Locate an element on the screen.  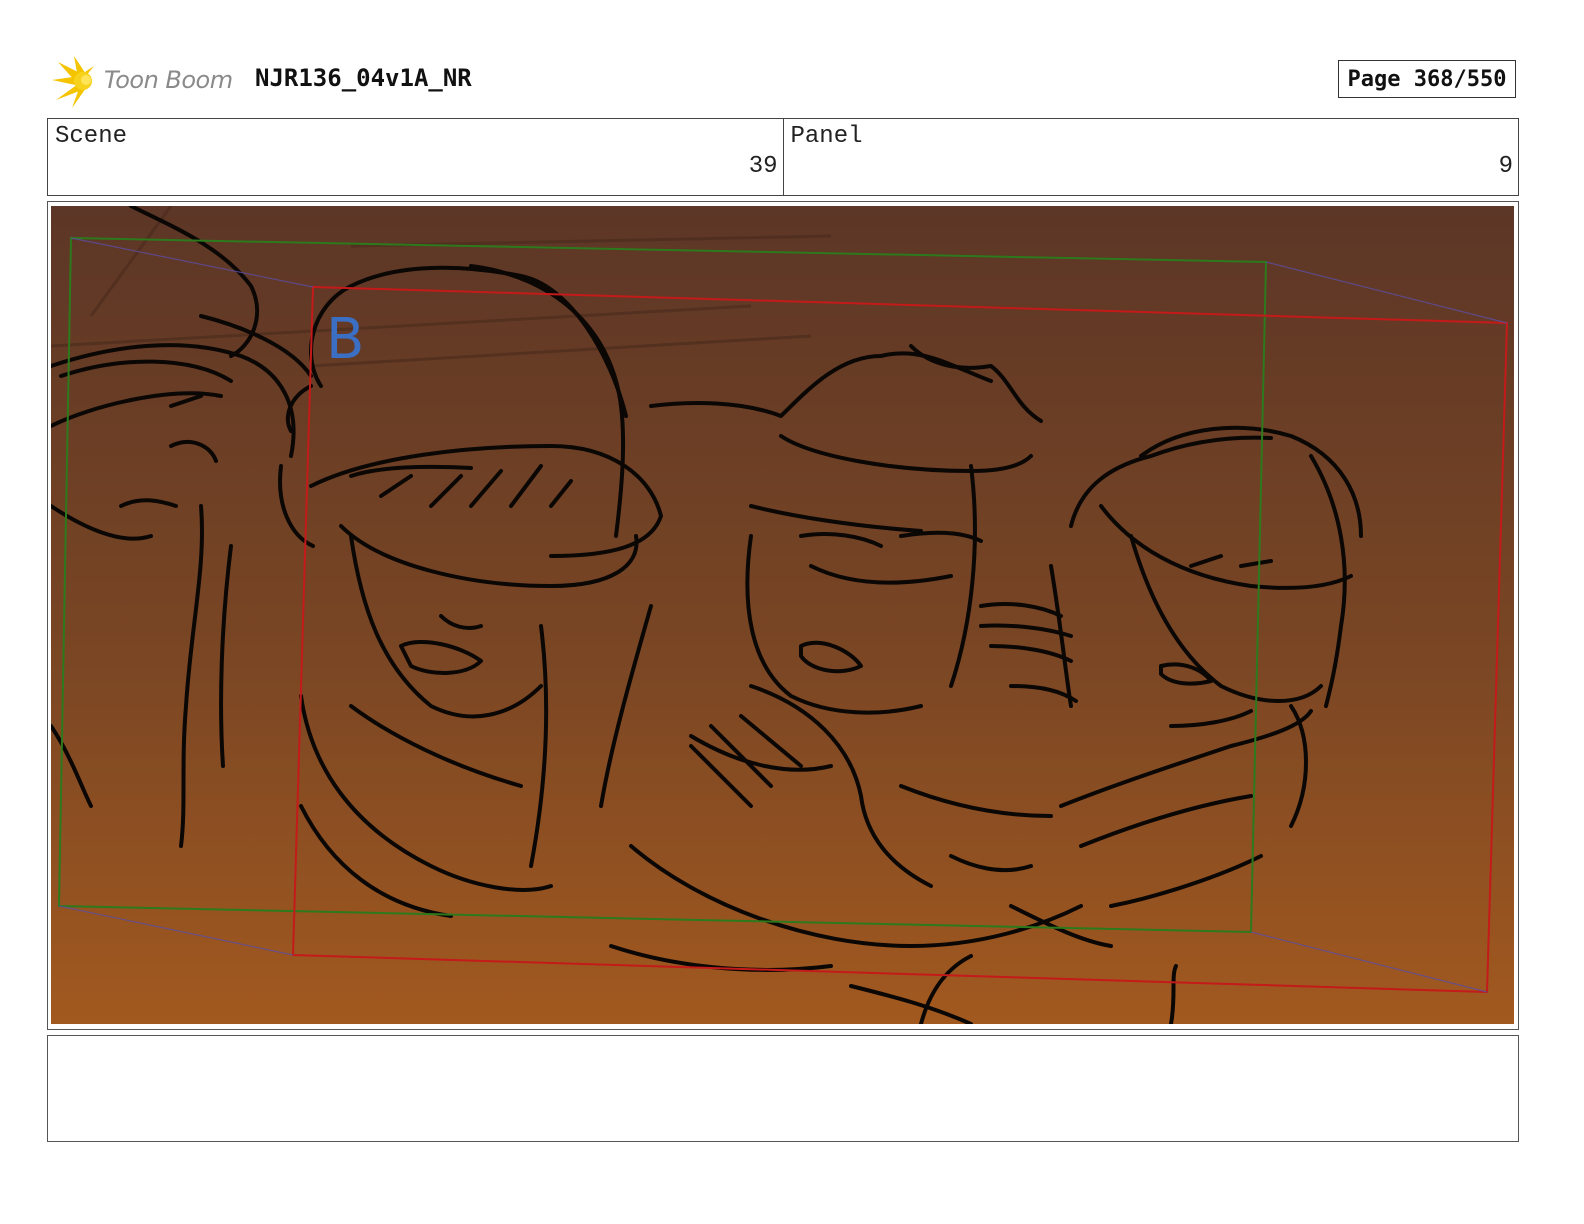
page-number-box: Page 368/550 is located at coordinates (1427, 79).